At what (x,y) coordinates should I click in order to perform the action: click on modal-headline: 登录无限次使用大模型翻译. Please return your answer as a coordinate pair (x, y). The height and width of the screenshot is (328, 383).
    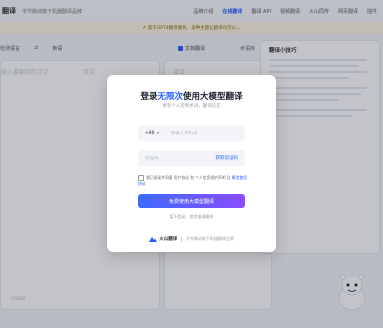
    Looking at the image, I should click on (191, 96).